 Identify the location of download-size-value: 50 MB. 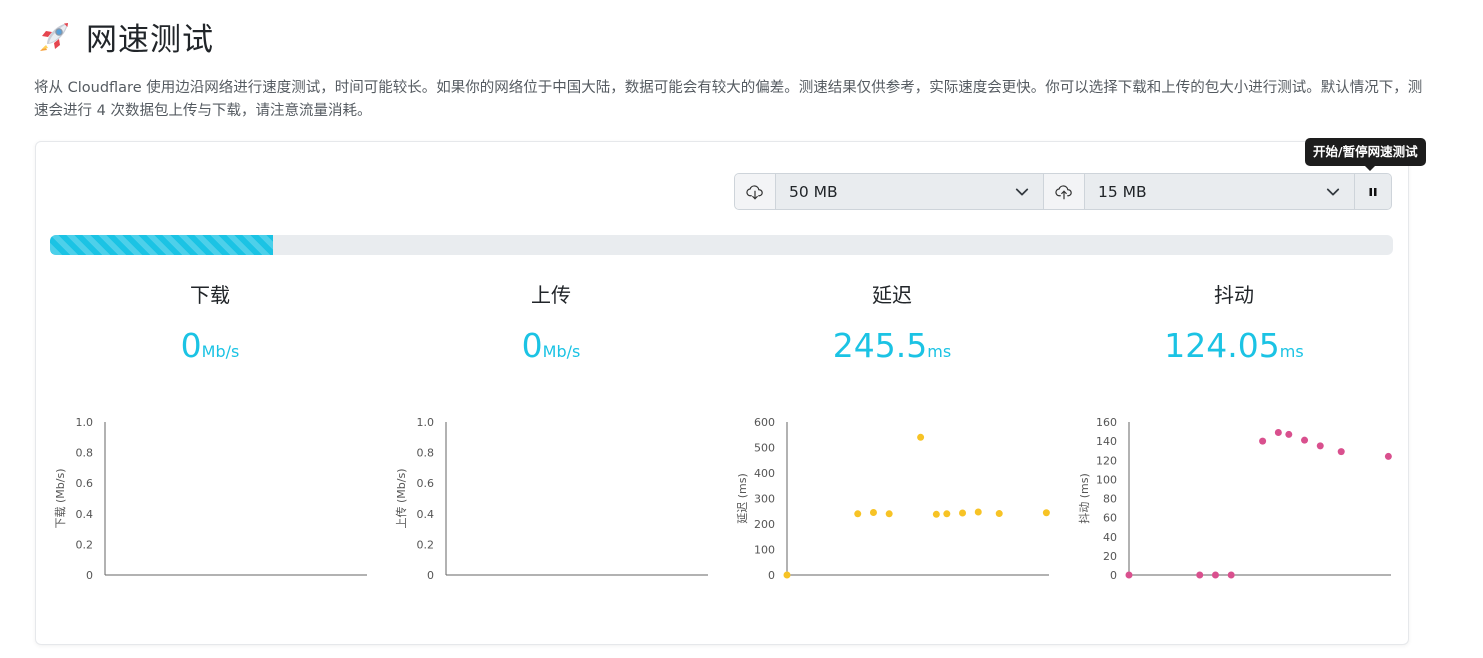
(813, 191).